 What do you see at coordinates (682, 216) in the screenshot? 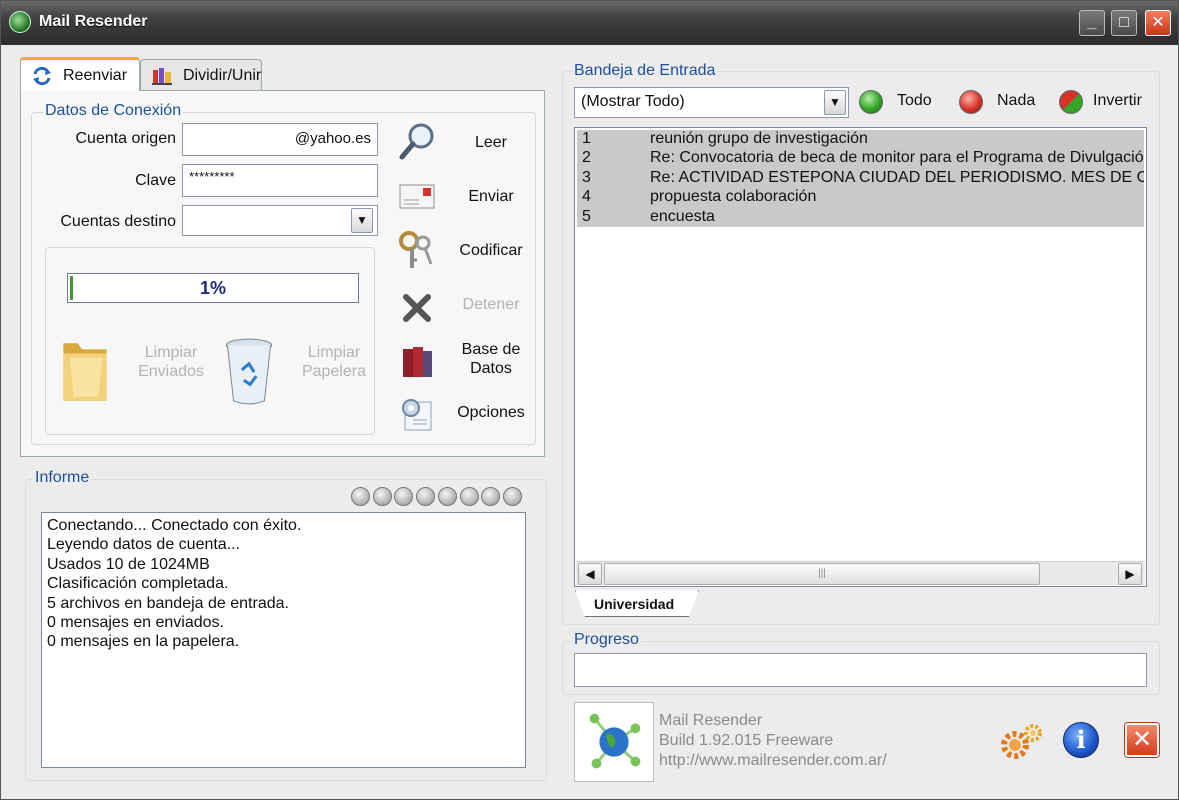
I see `message-subject: encuesta` at bounding box center [682, 216].